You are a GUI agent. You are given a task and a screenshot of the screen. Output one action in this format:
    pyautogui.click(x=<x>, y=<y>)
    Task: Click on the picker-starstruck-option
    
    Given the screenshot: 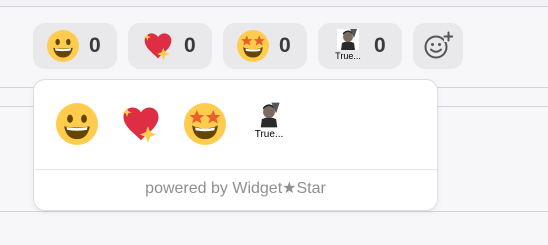 What is the action you would take?
    pyautogui.click(x=205, y=124)
    